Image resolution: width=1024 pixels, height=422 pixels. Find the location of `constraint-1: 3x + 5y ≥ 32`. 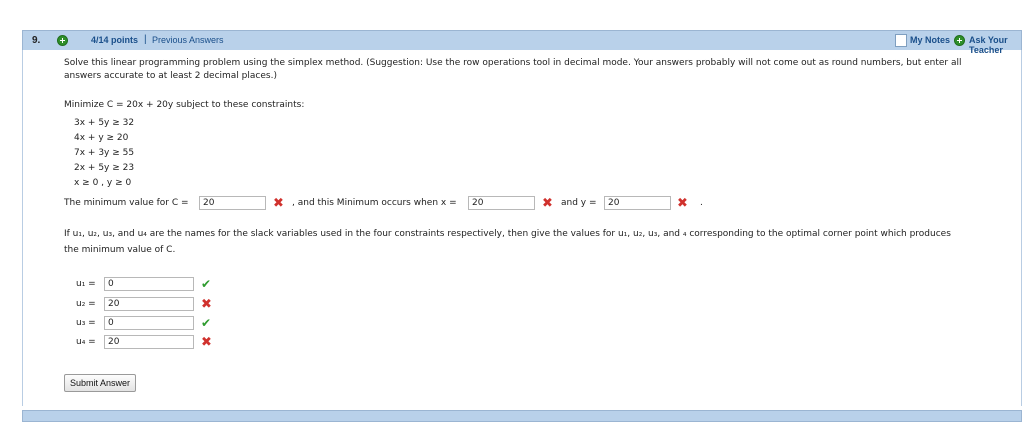

constraint-1: 3x + 5y ≥ 32 is located at coordinates (104, 123).